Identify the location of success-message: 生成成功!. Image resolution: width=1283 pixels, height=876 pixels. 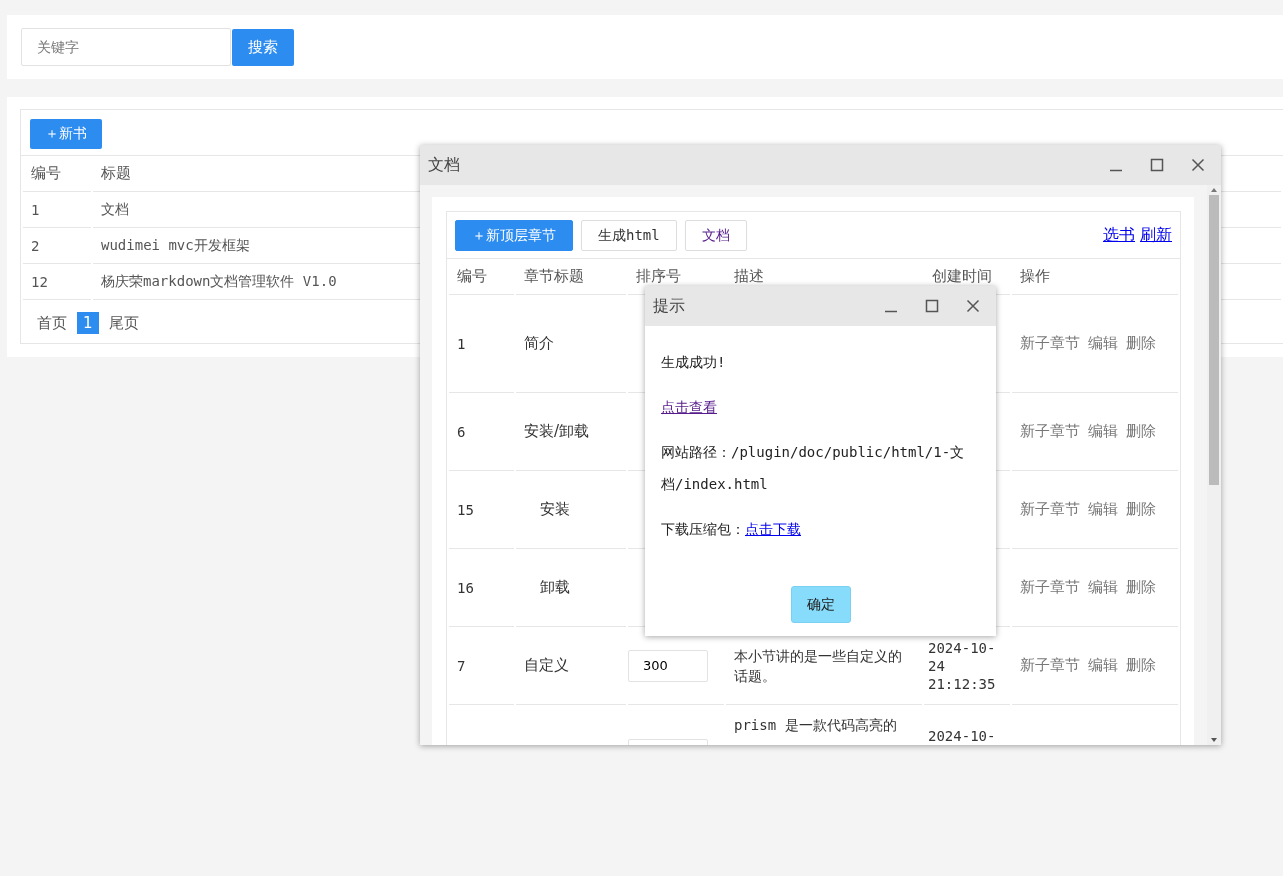
(693, 362).